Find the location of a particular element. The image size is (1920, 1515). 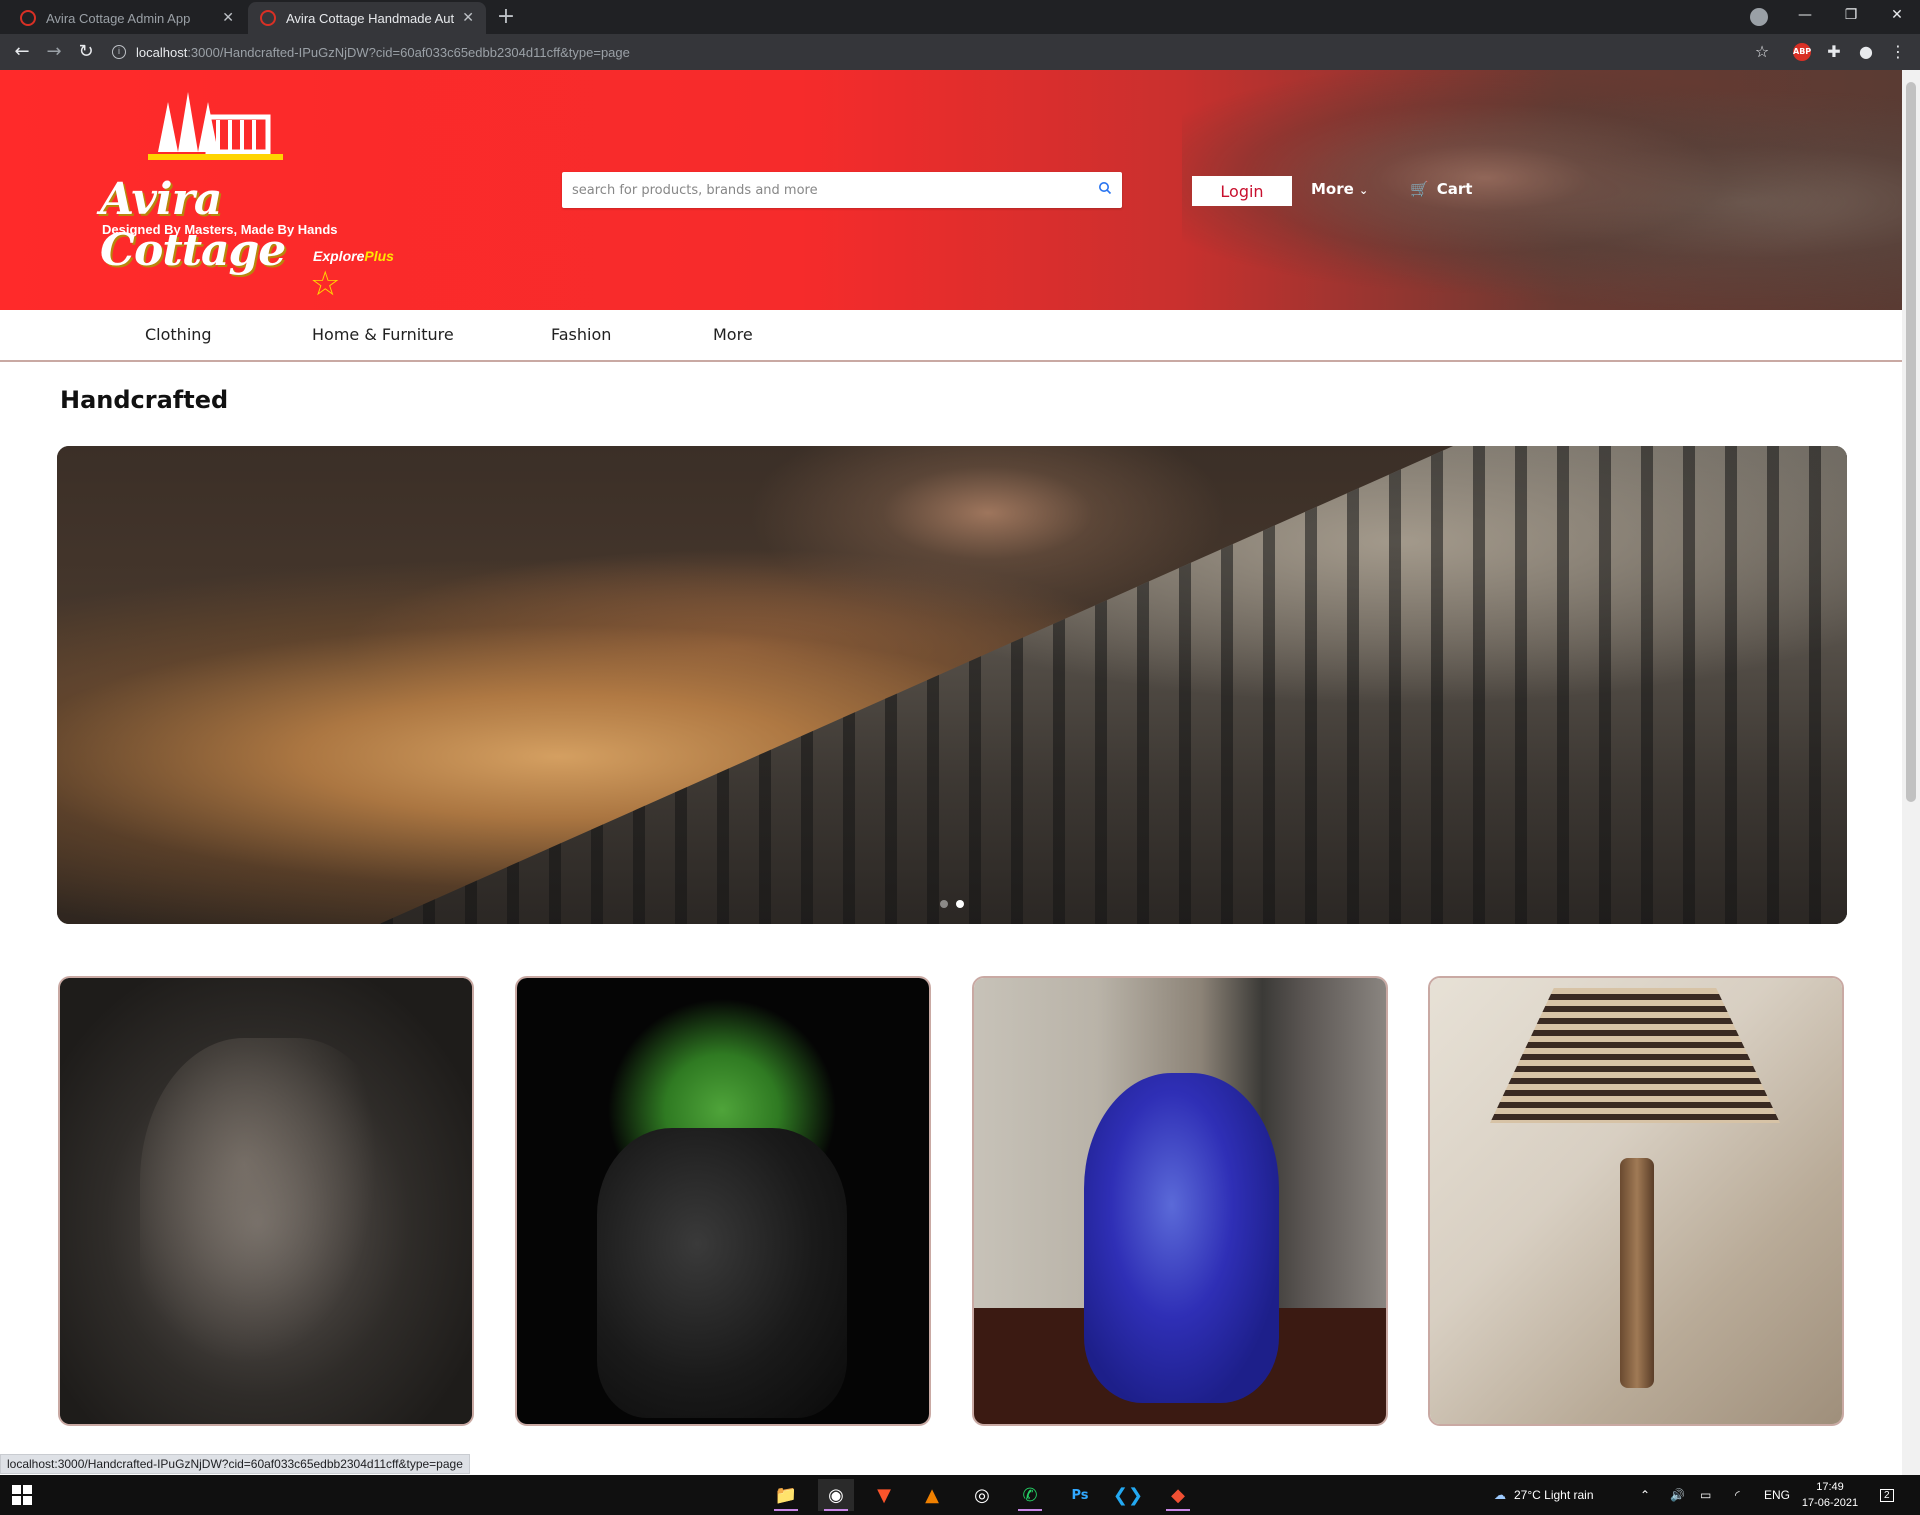

notification-center-icon: 2 is located at coordinates (1887, 1495).